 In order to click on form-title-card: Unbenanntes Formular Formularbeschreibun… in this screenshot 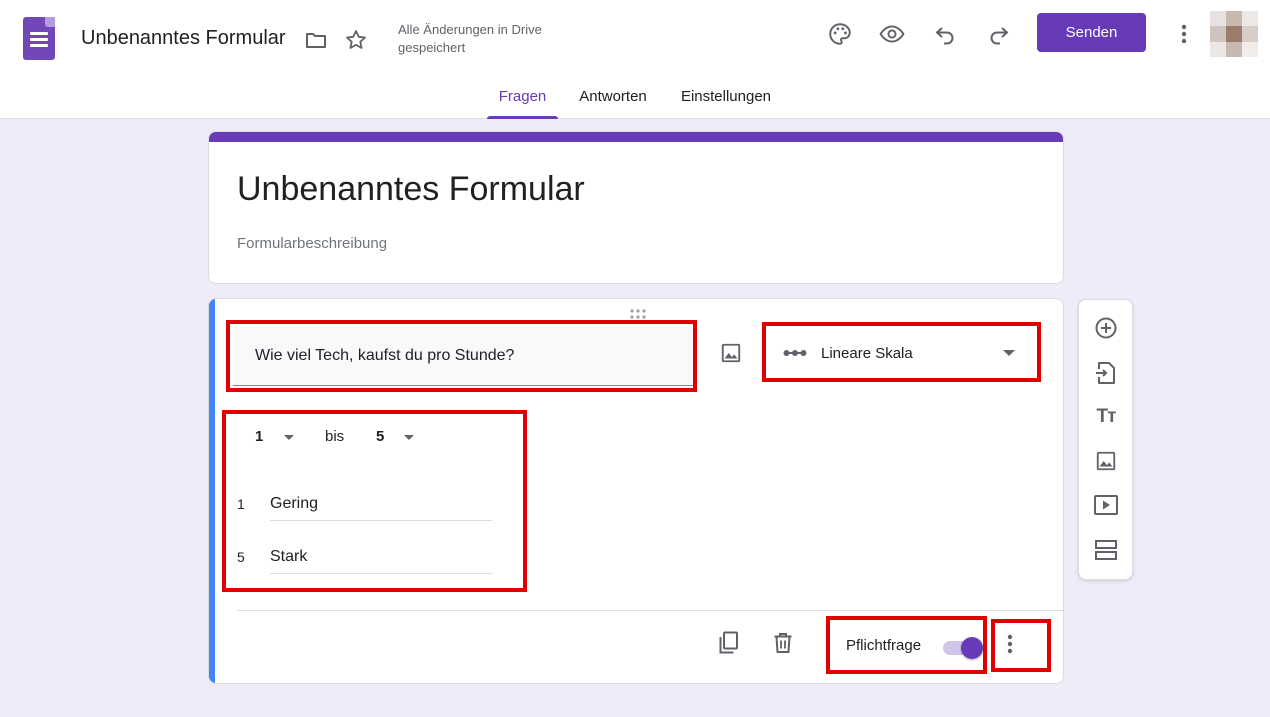, I will do `click(636, 207)`.